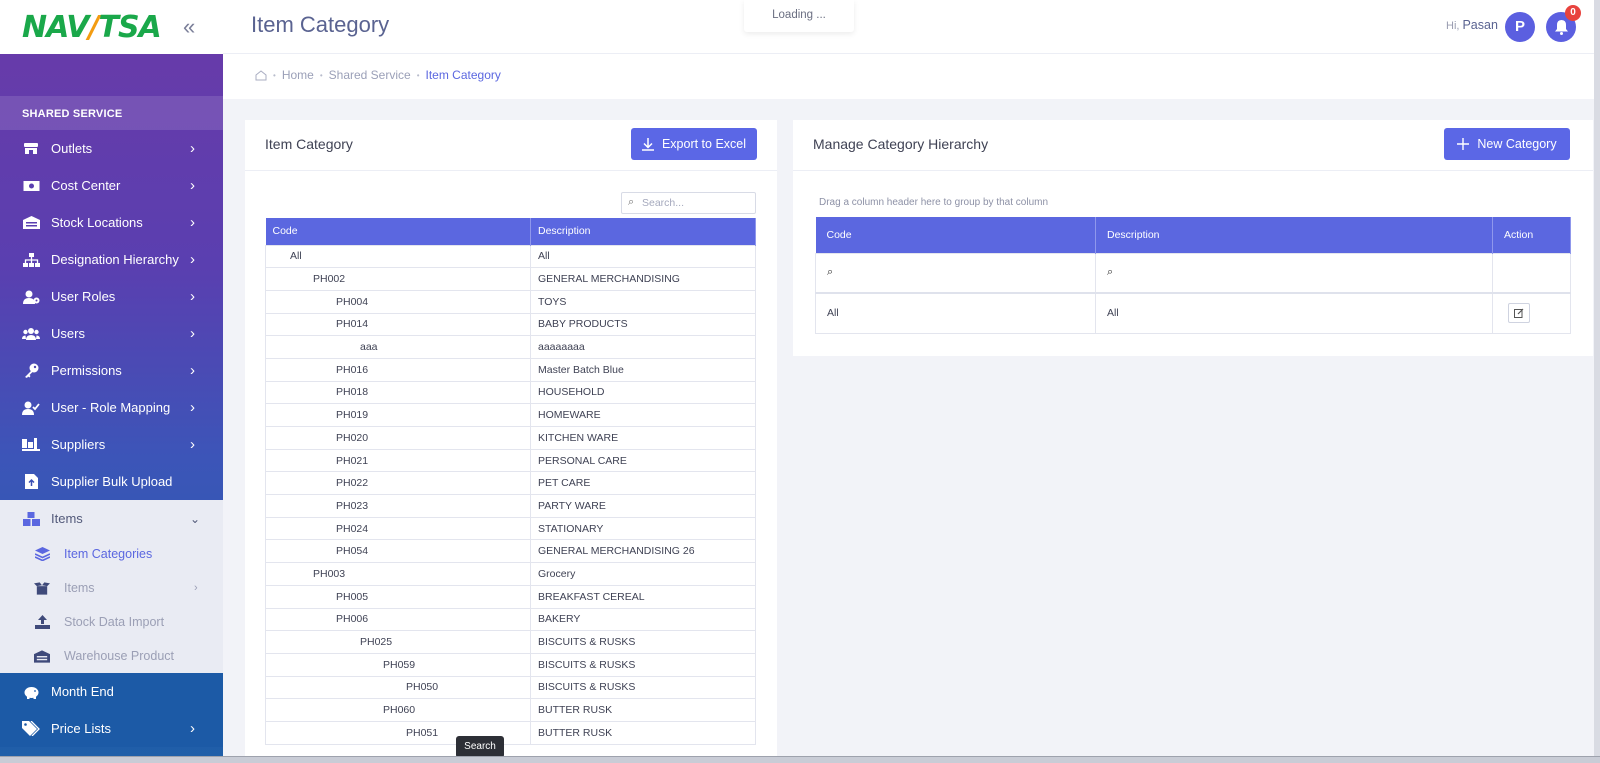  What do you see at coordinates (1520, 27) in the screenshot?
I see `avatar: P` at bounding box center [1520, 27].